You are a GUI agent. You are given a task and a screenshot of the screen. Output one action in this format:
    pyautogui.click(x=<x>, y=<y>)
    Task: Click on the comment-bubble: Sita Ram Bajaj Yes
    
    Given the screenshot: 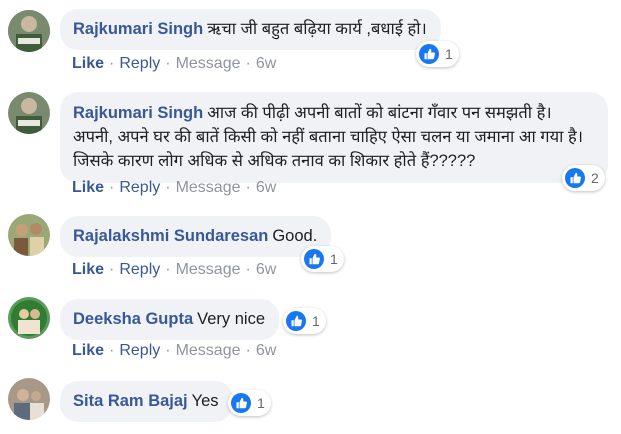 What is the action you would take?
    pyautogui.click(x=146, y=401)
    